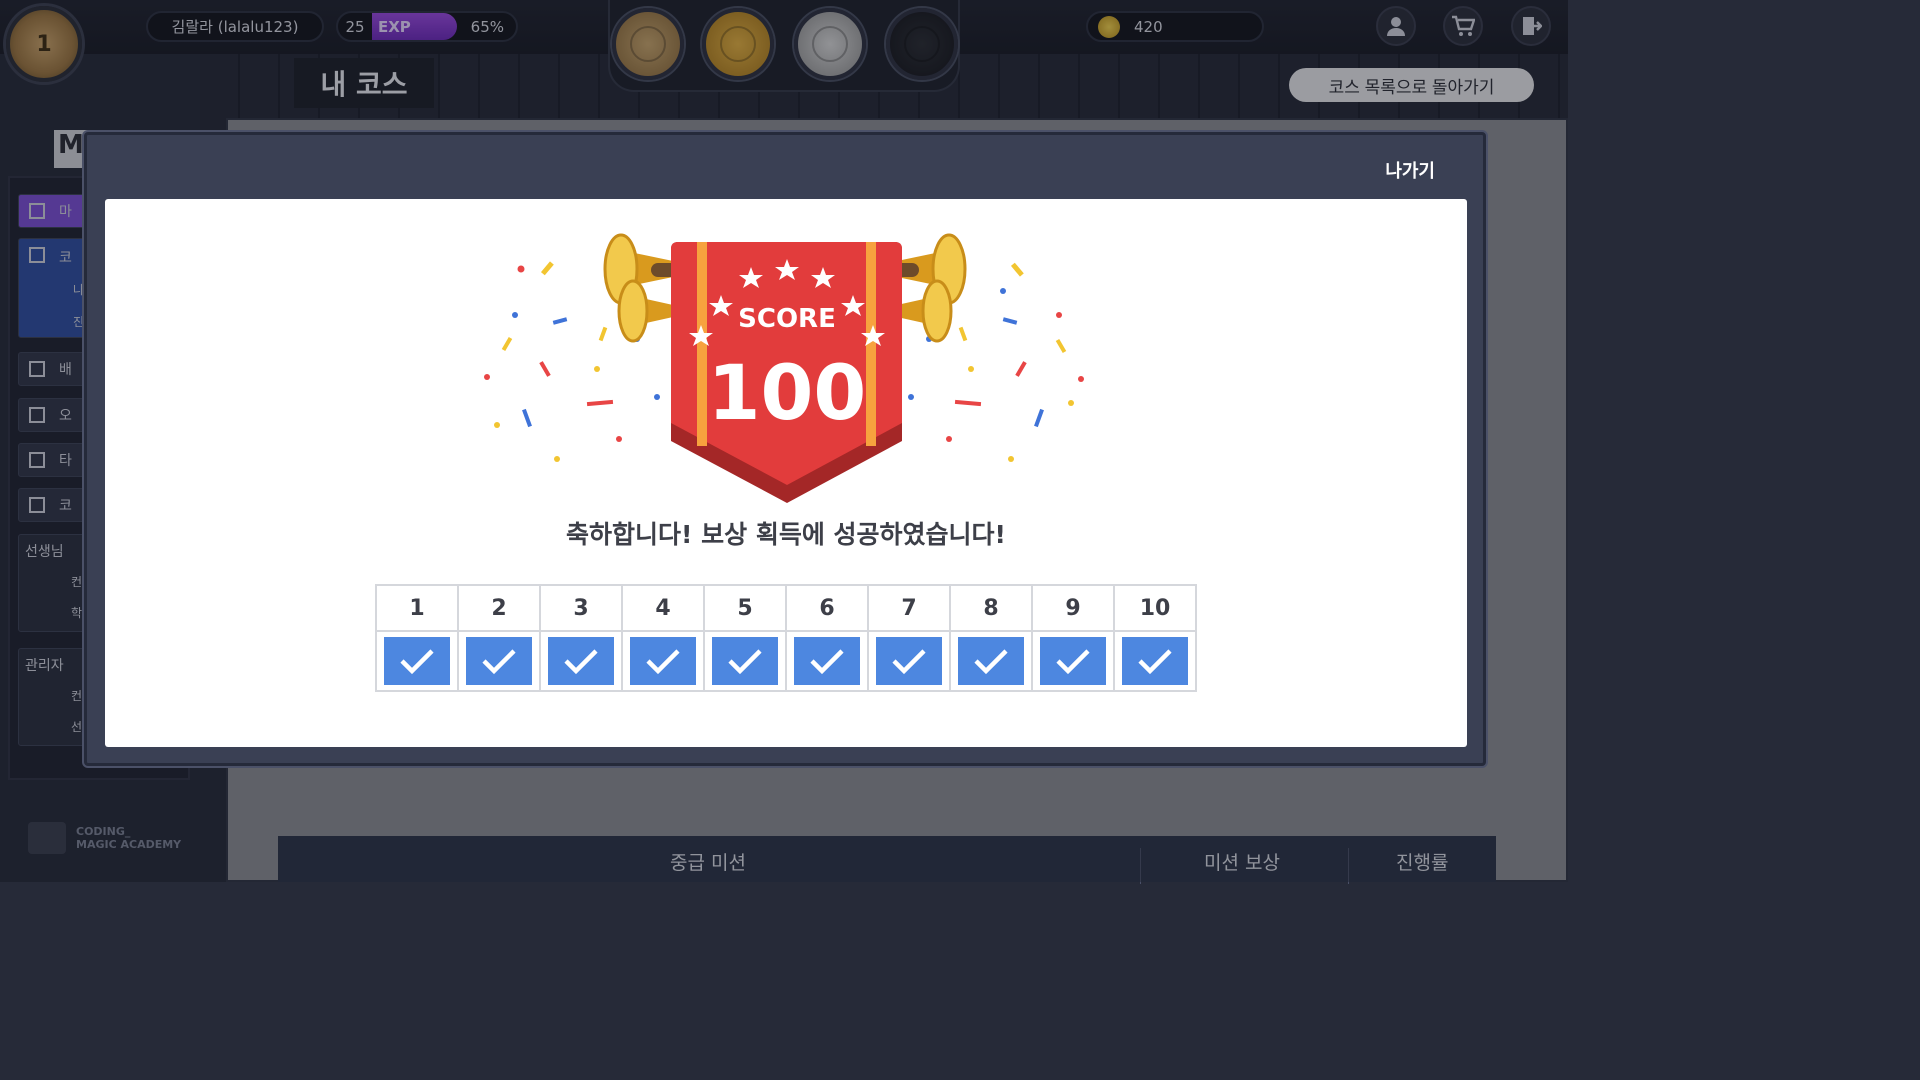  I want to click on score-value: 100, so click(787, 392).